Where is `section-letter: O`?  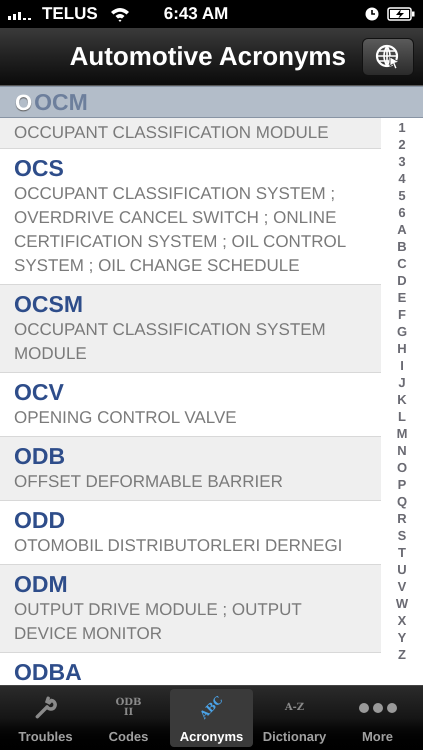 section-letter: O is located at coordinates (23, 102).